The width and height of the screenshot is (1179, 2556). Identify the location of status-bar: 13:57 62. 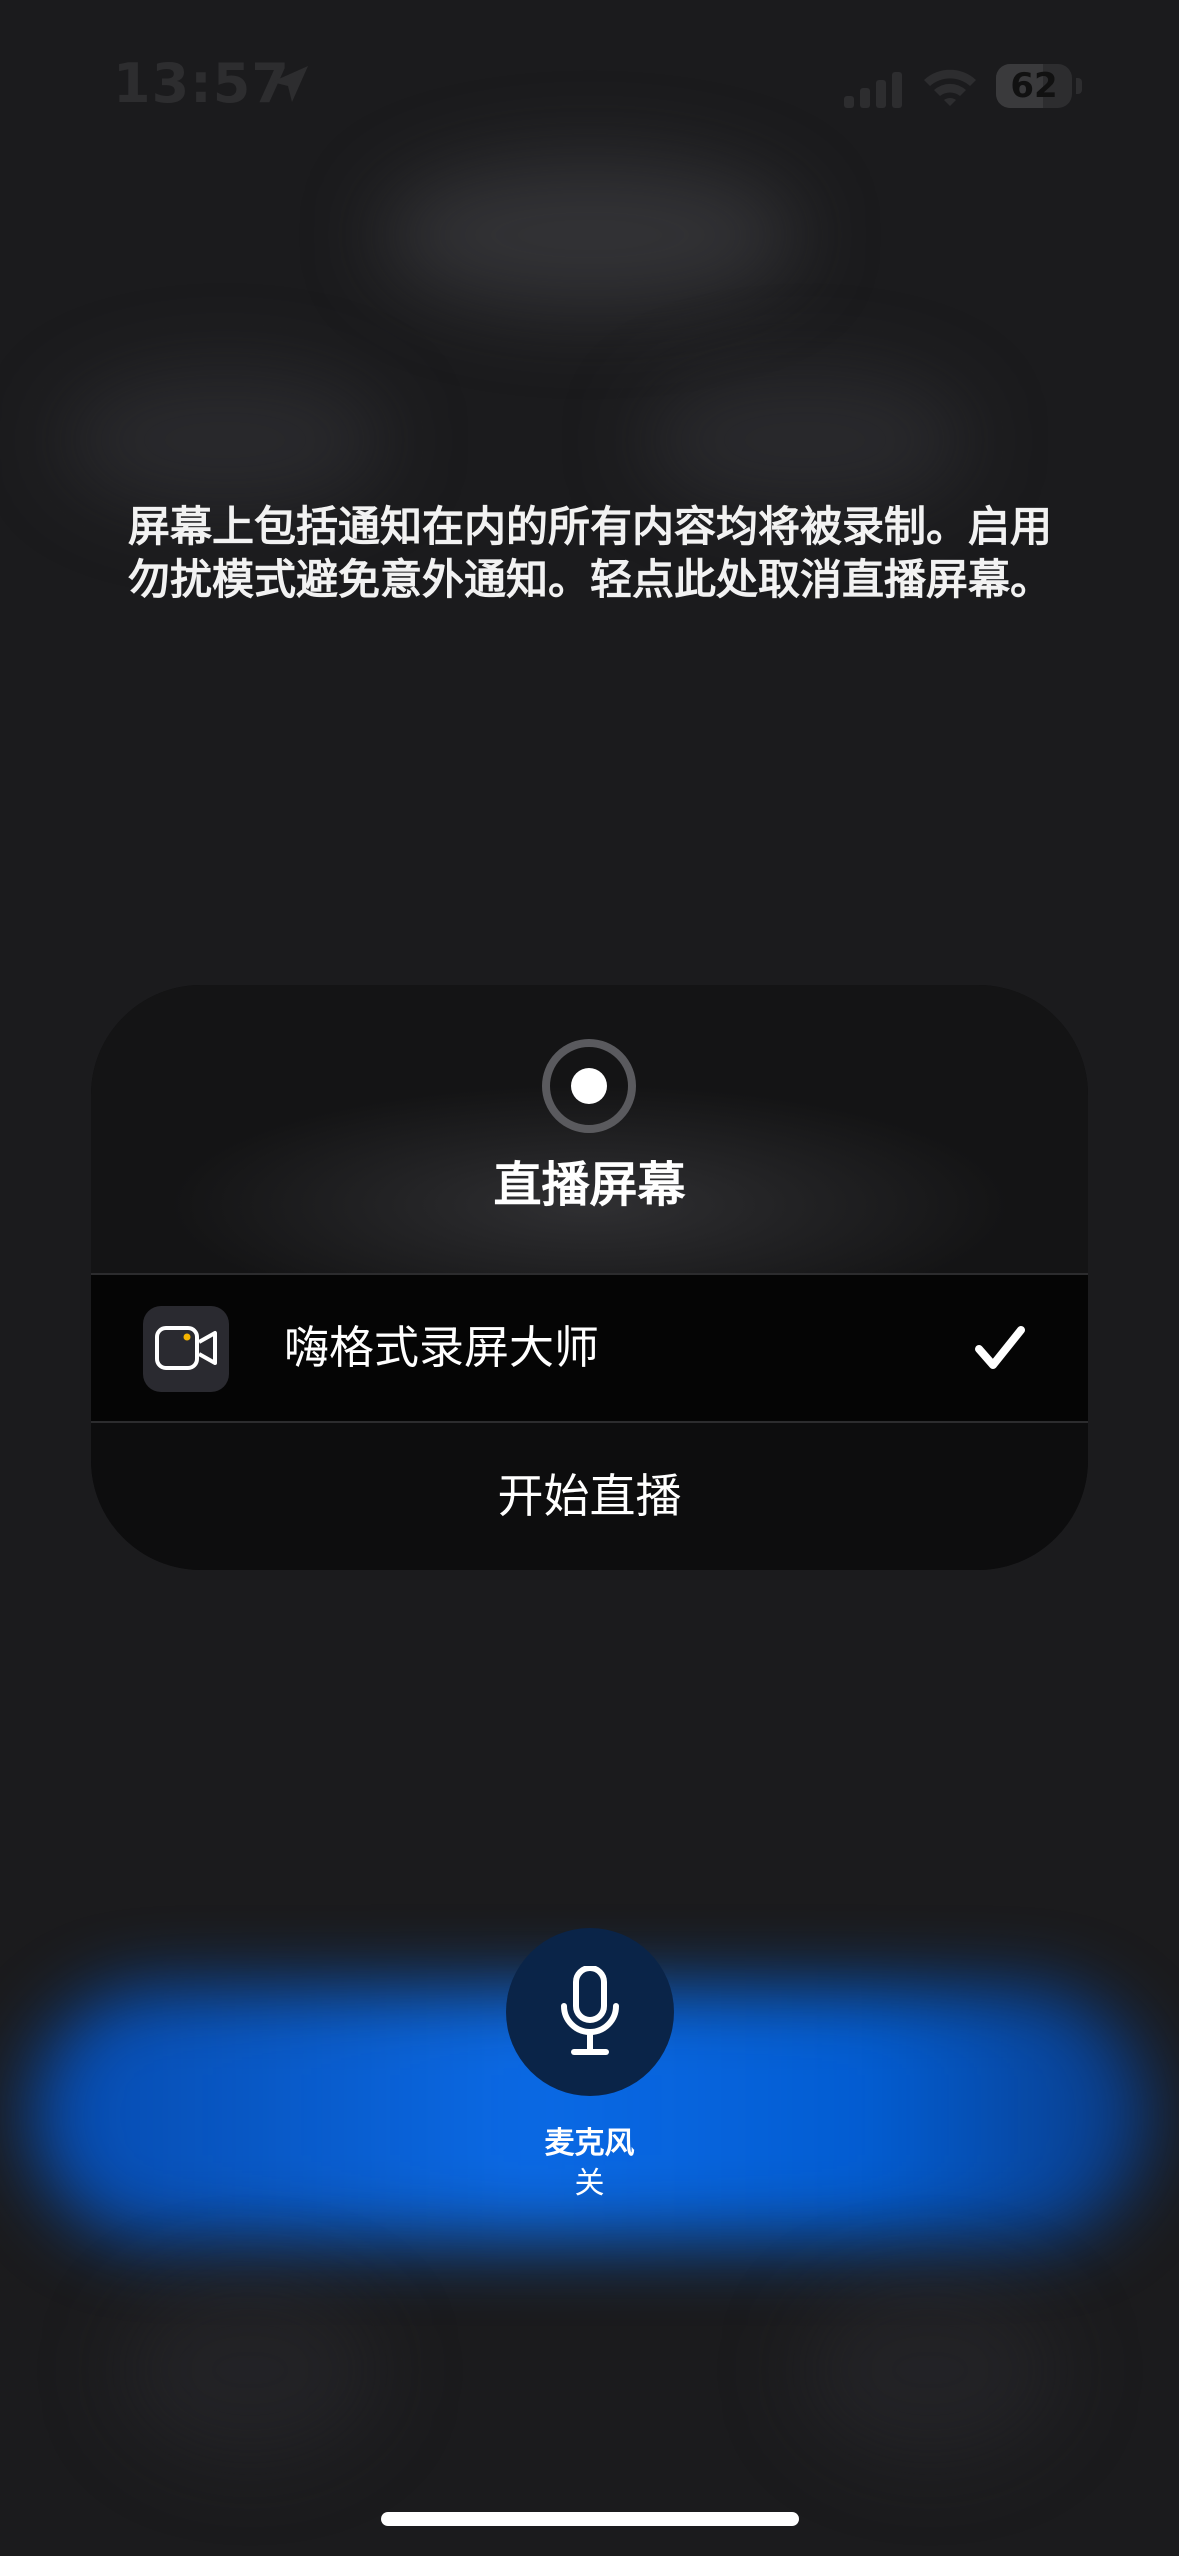
(589, 87).